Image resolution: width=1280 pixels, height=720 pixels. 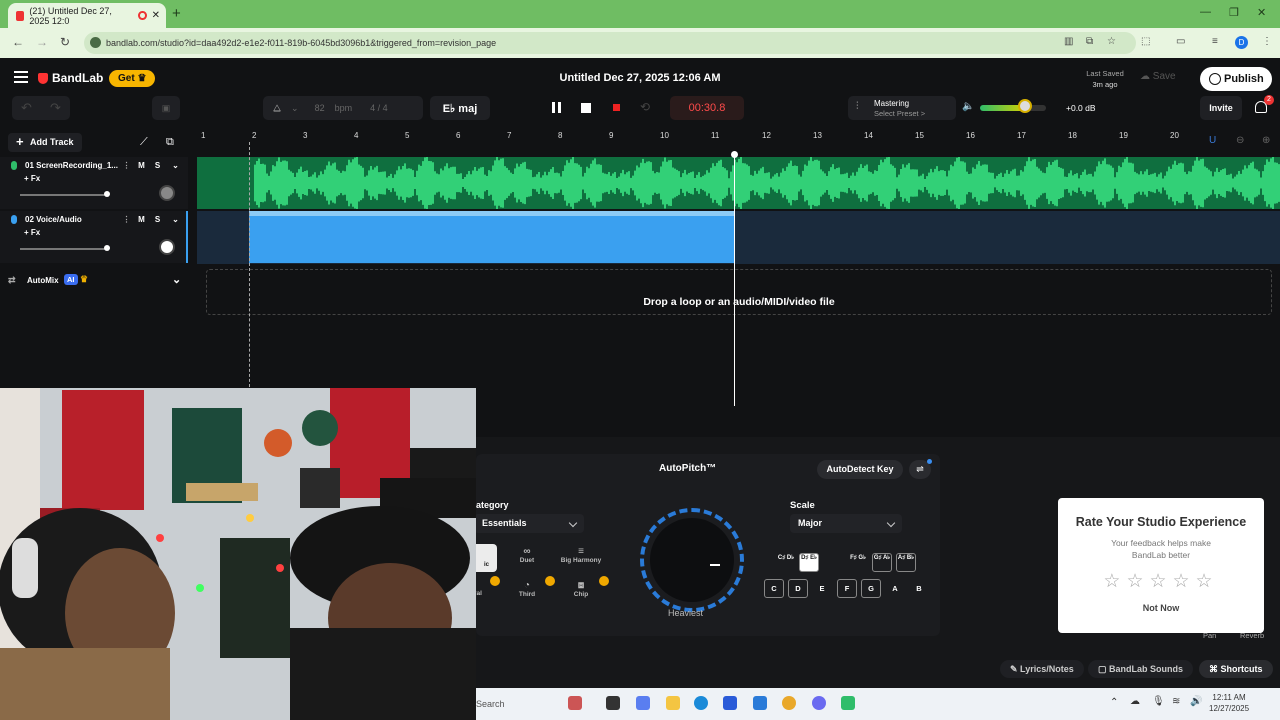 What do you see at coordinates (556, 107) in the screenshot?
I see `pause-icon` at bounding box center [556, 107].